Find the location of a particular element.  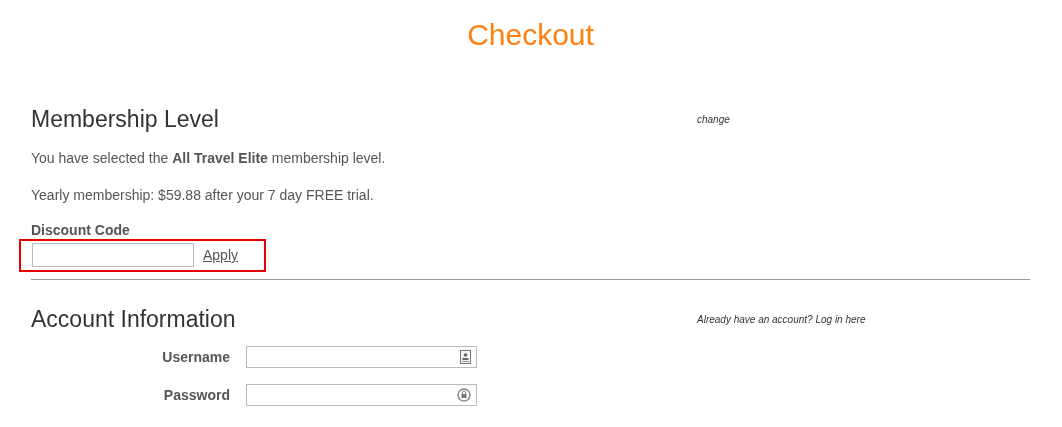

apply-link: Apply is located at coordinates (221, 255).